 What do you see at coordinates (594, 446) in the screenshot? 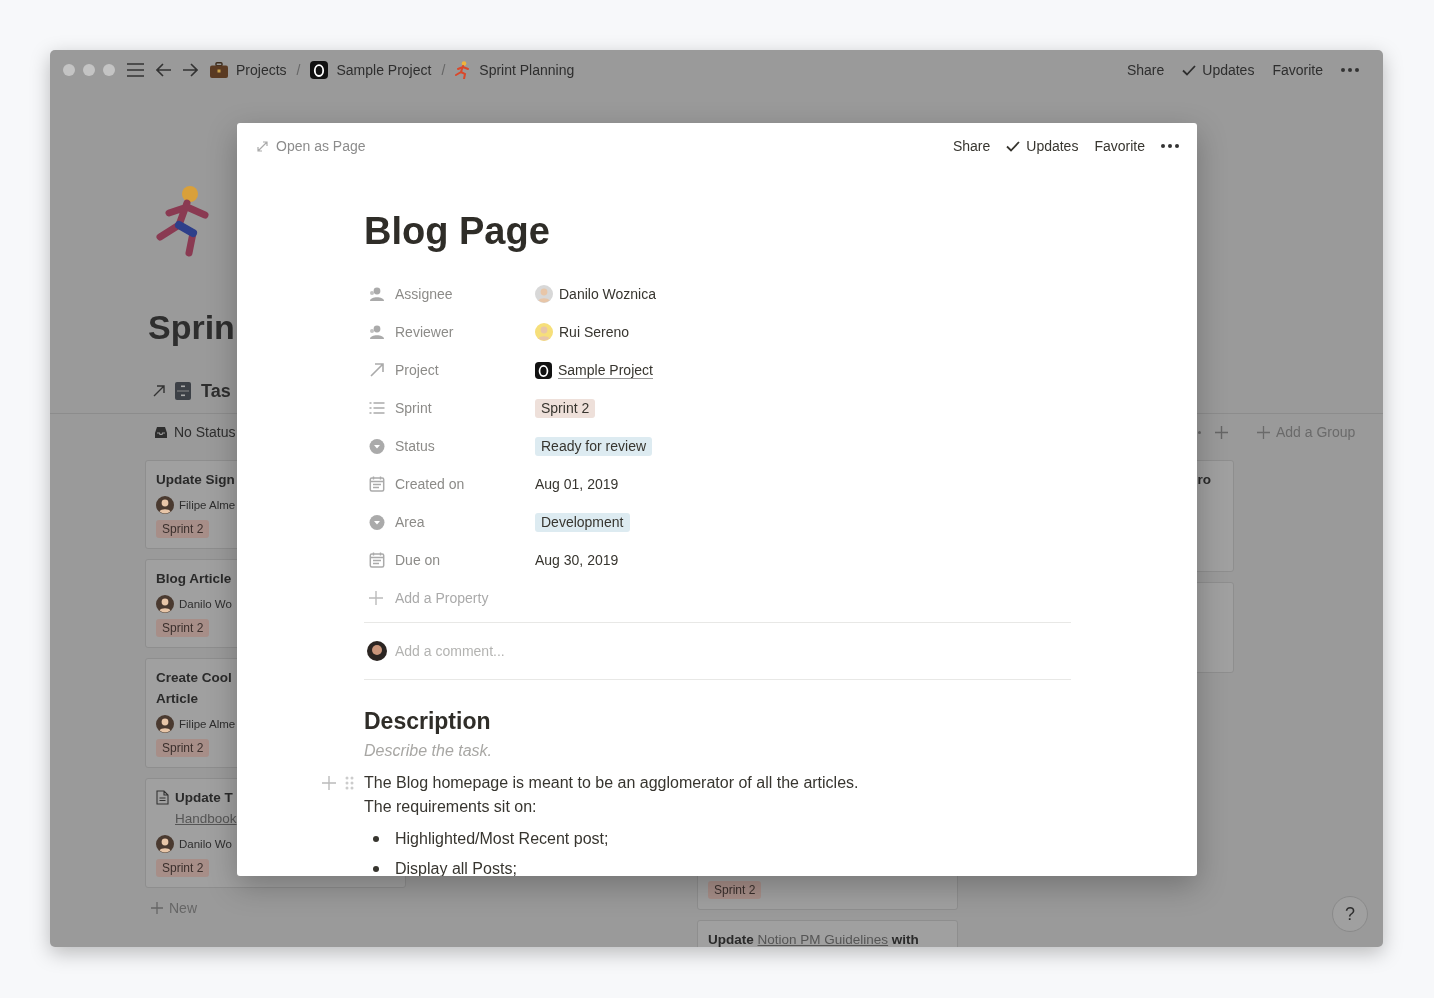
I see `property-tag: Ready for review` at bounding box center [594, 446].